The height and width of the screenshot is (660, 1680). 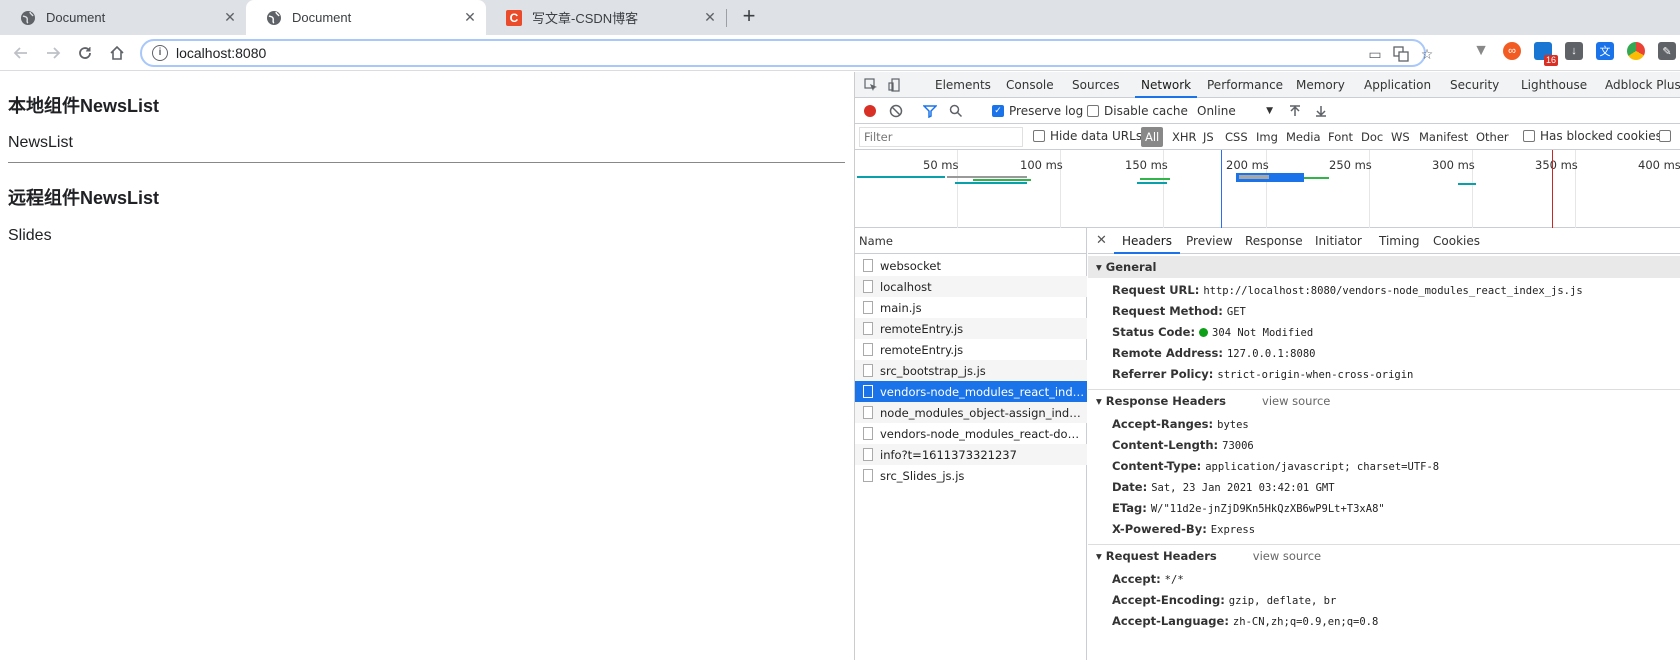 What do you see at coordinates (870, 111) in the screenshot?
I see `record-icon` at bounding box center [870, 111].